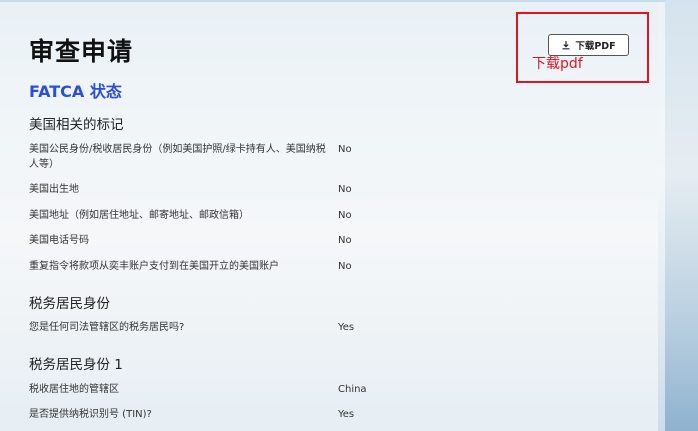 The image size is (698, 431). Describe the element at coordinates (346, 327) in the screenshot. I see `row-value-tax-resident: Yes` at that location.